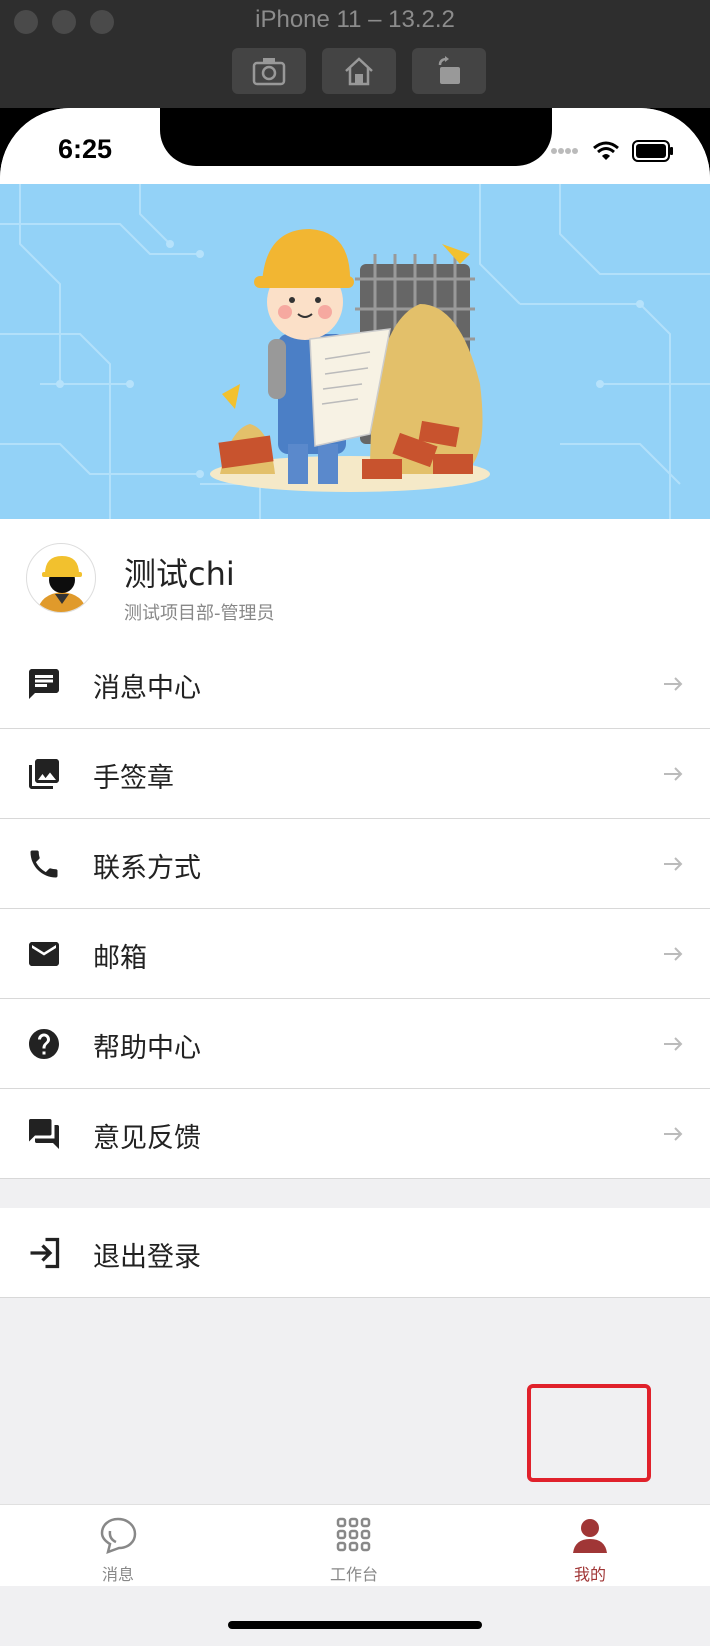 The height and width of the screenshot is (1646, 710). Describe the element at coordinates (44, 1134) in the screenshot. I see `feedback-icon` at that location.